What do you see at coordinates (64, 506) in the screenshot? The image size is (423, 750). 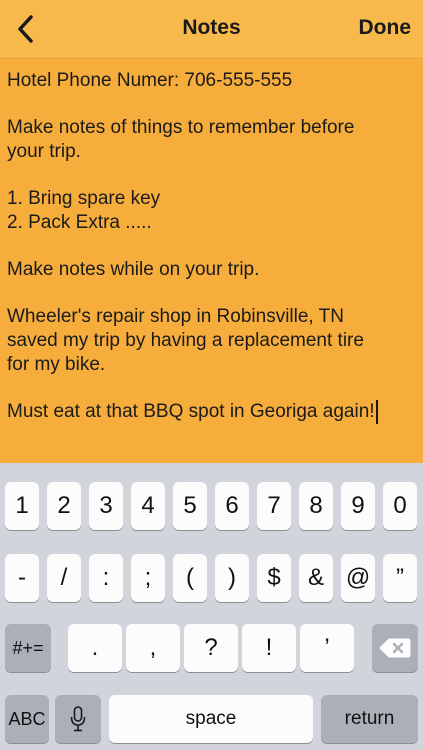 I see `key-2: 2` at bounding box center [64, 506].